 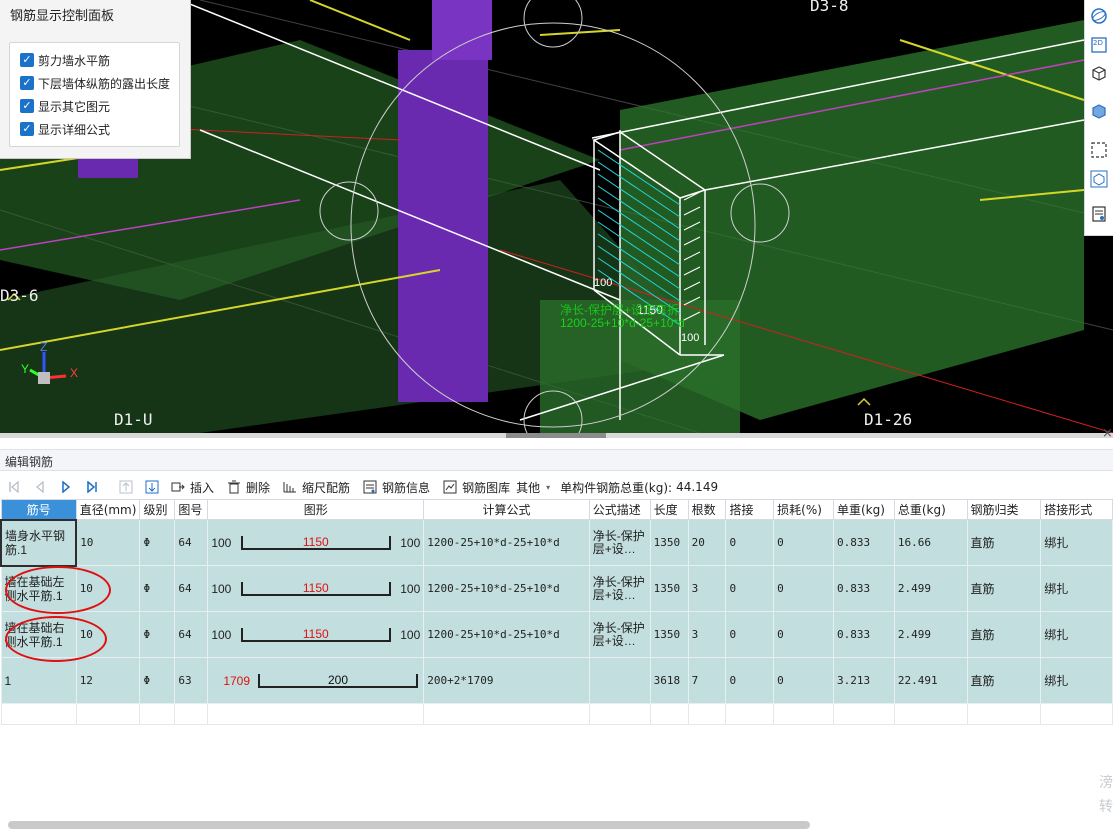 I want to click on col-formula-desc: 公式描述, so click(x=619, y=509).